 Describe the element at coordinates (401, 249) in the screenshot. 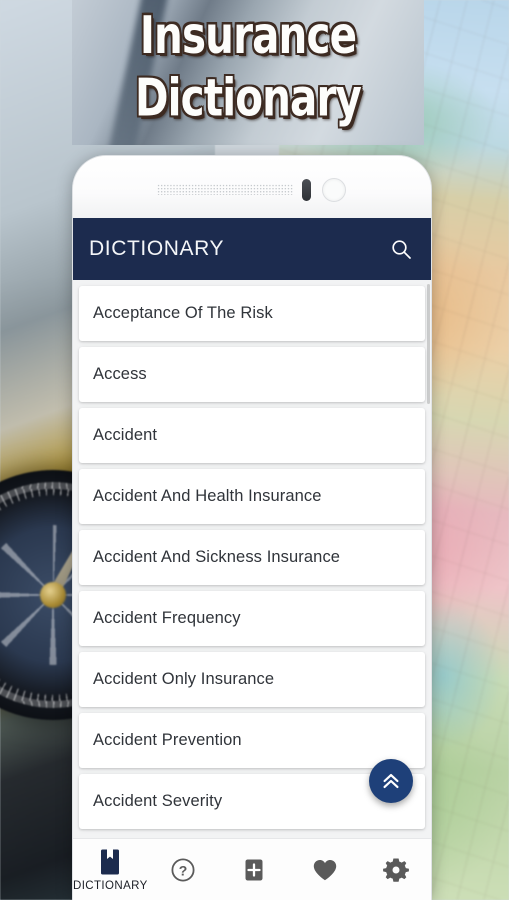

I see `search-icon` at that location.